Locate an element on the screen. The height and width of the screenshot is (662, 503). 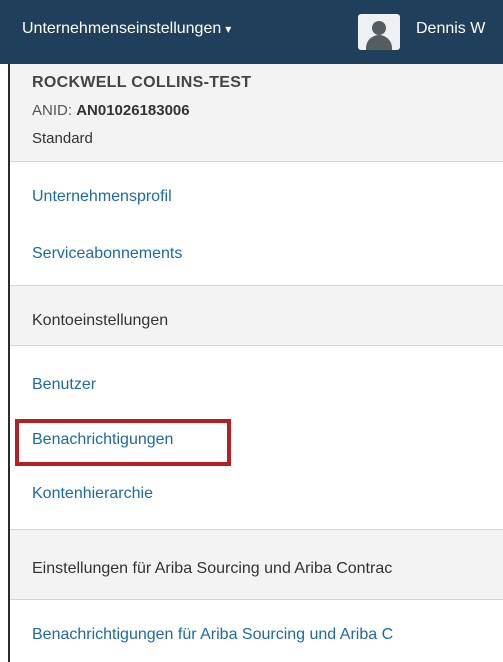
company-settings-menu-label: Unternehmenseinstellungen is located at coordinates (122, 28).